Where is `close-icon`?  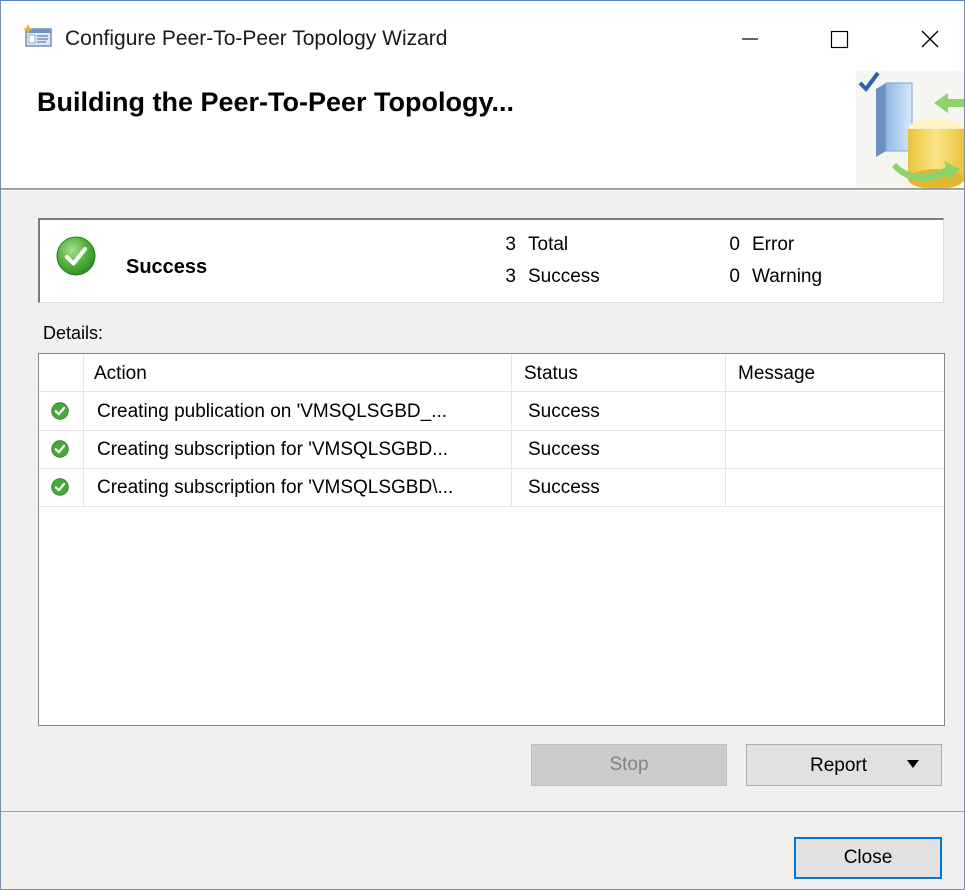
close-icon is located at coordinates (929, 37).